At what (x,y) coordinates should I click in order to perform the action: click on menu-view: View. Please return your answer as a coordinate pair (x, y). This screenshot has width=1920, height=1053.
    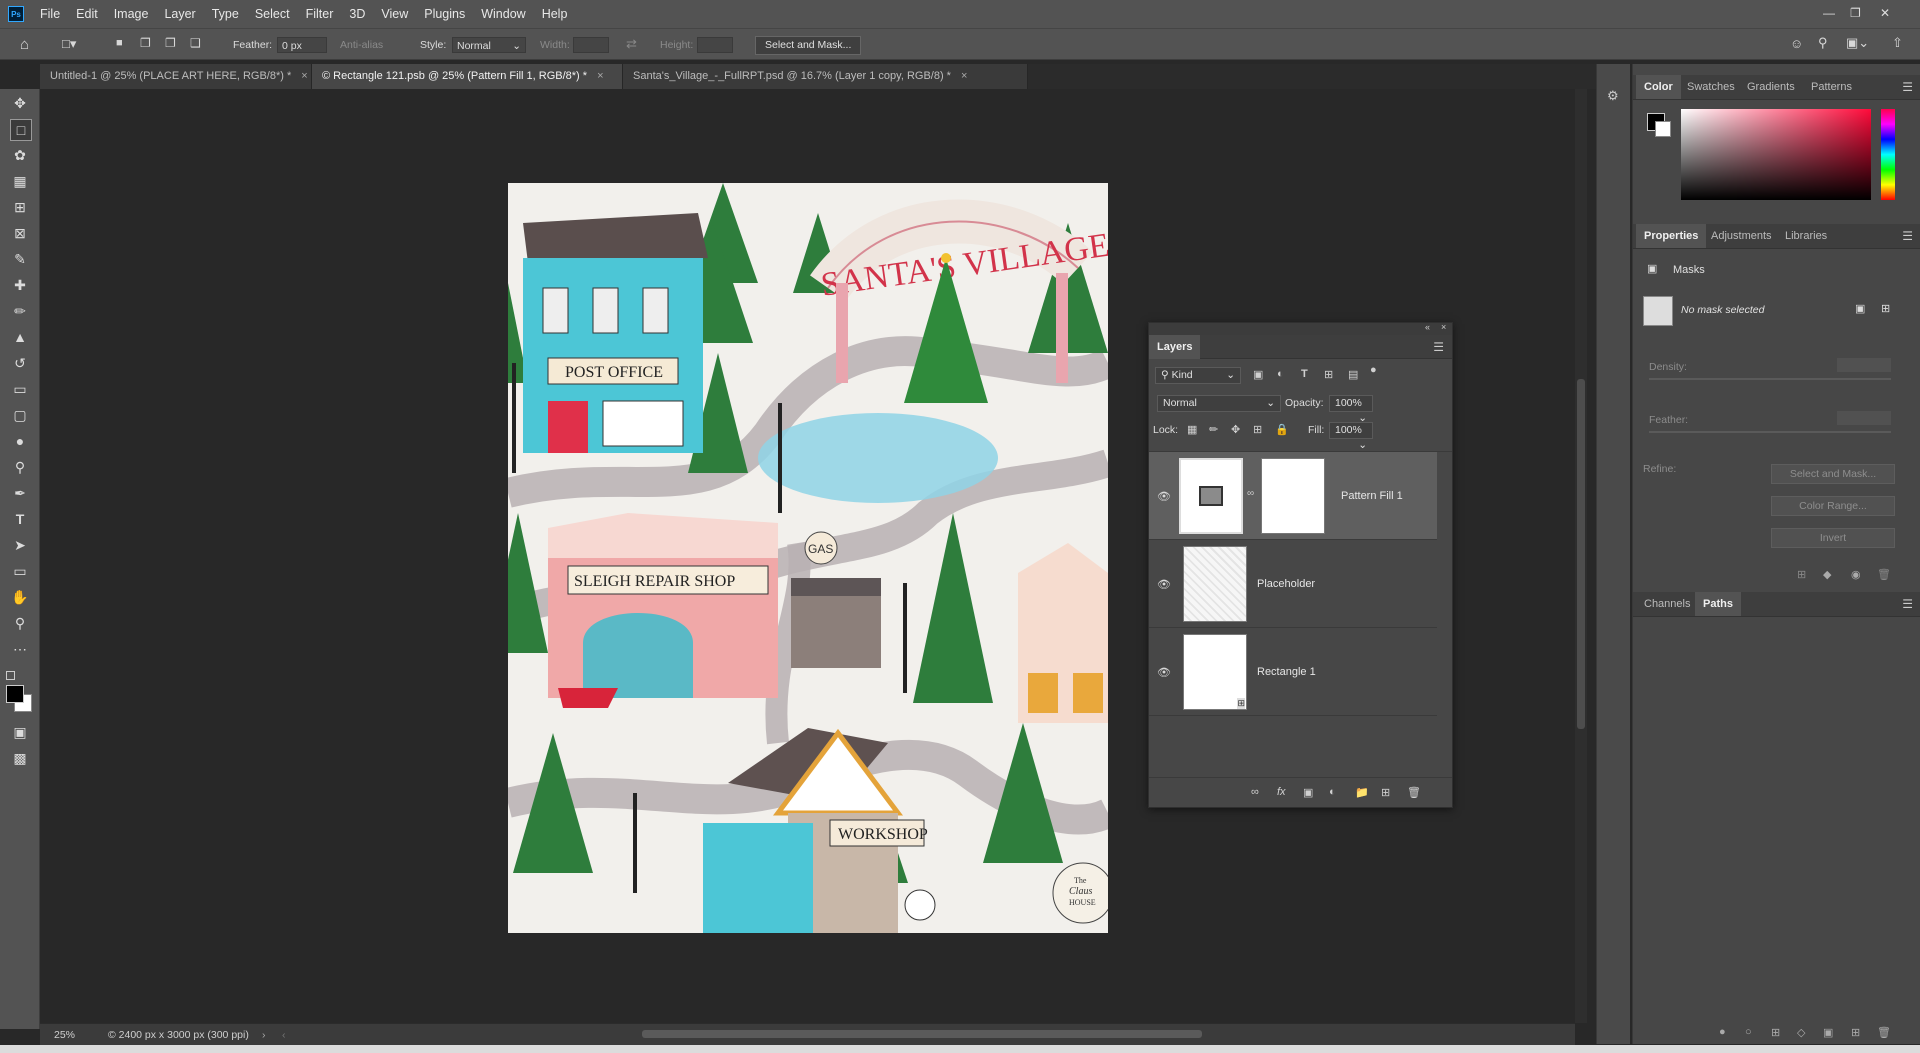
    Looking at the image, I should click on (394, 14).